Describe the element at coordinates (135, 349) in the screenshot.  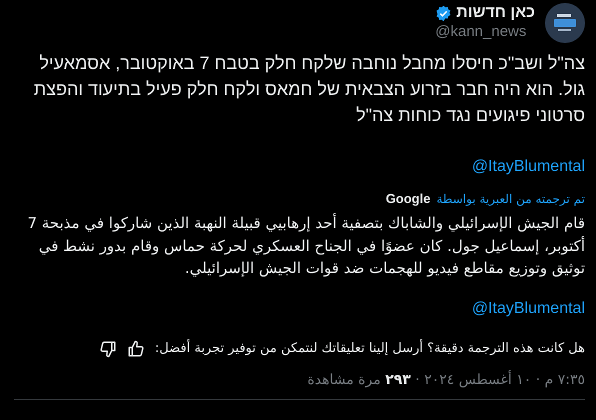
I see `thumbs-up-icon` at that location.